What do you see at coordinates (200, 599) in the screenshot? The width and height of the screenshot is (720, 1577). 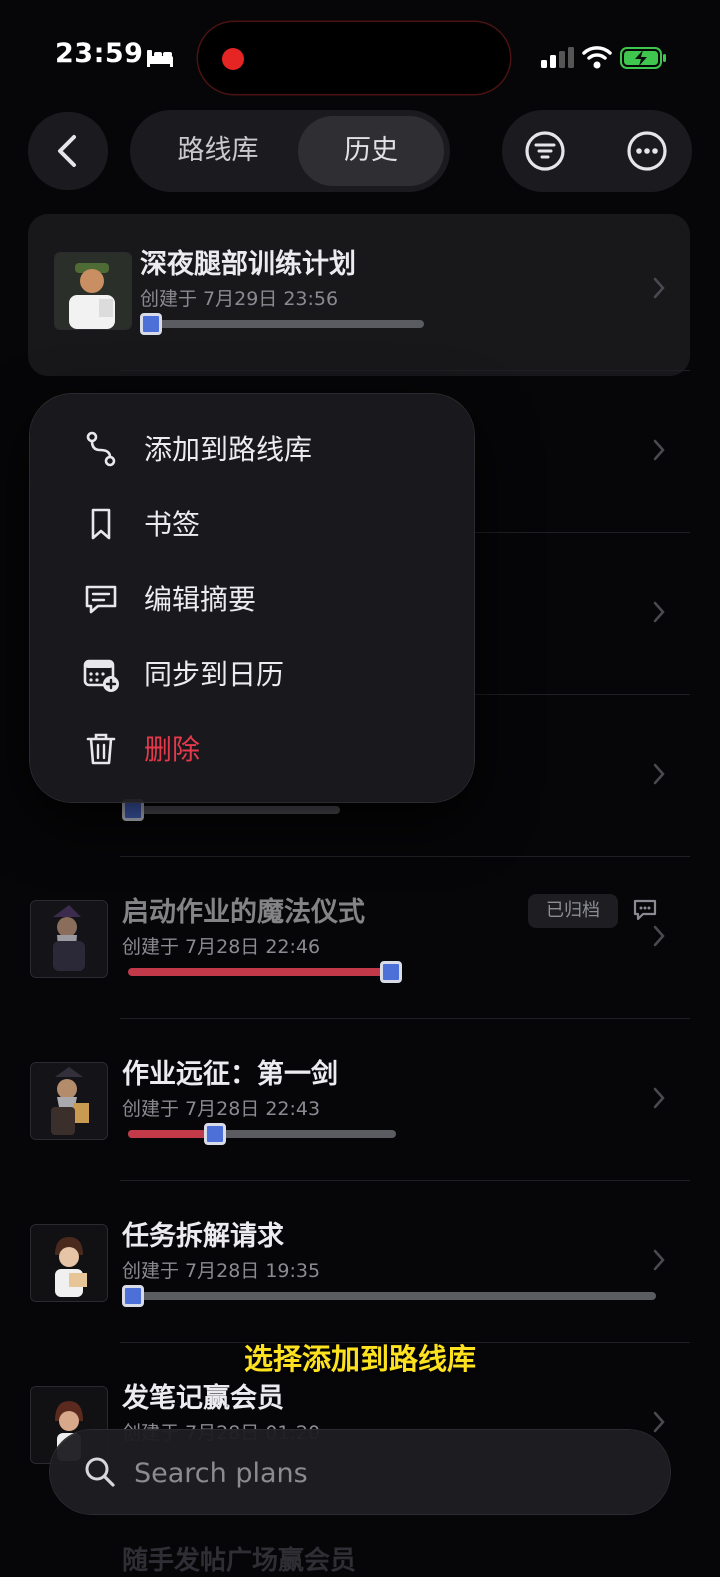 I see `menu-item-label: 编辑摘要` at bounding box center [200, 599].